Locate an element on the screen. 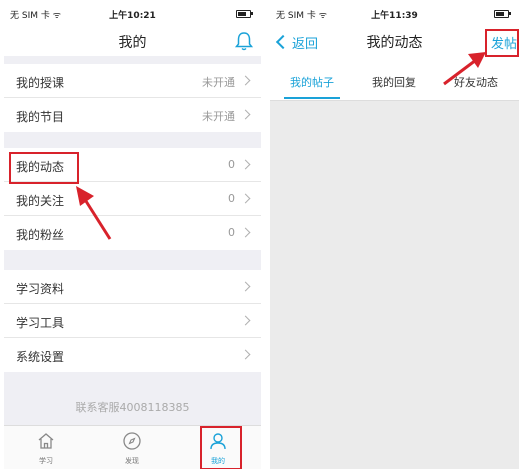 Image resolution: width=523 pixels, height=469 pixels. activity-tabs: 我的帖子 我的回复 好友动态 is located at coordinates (394, 82).